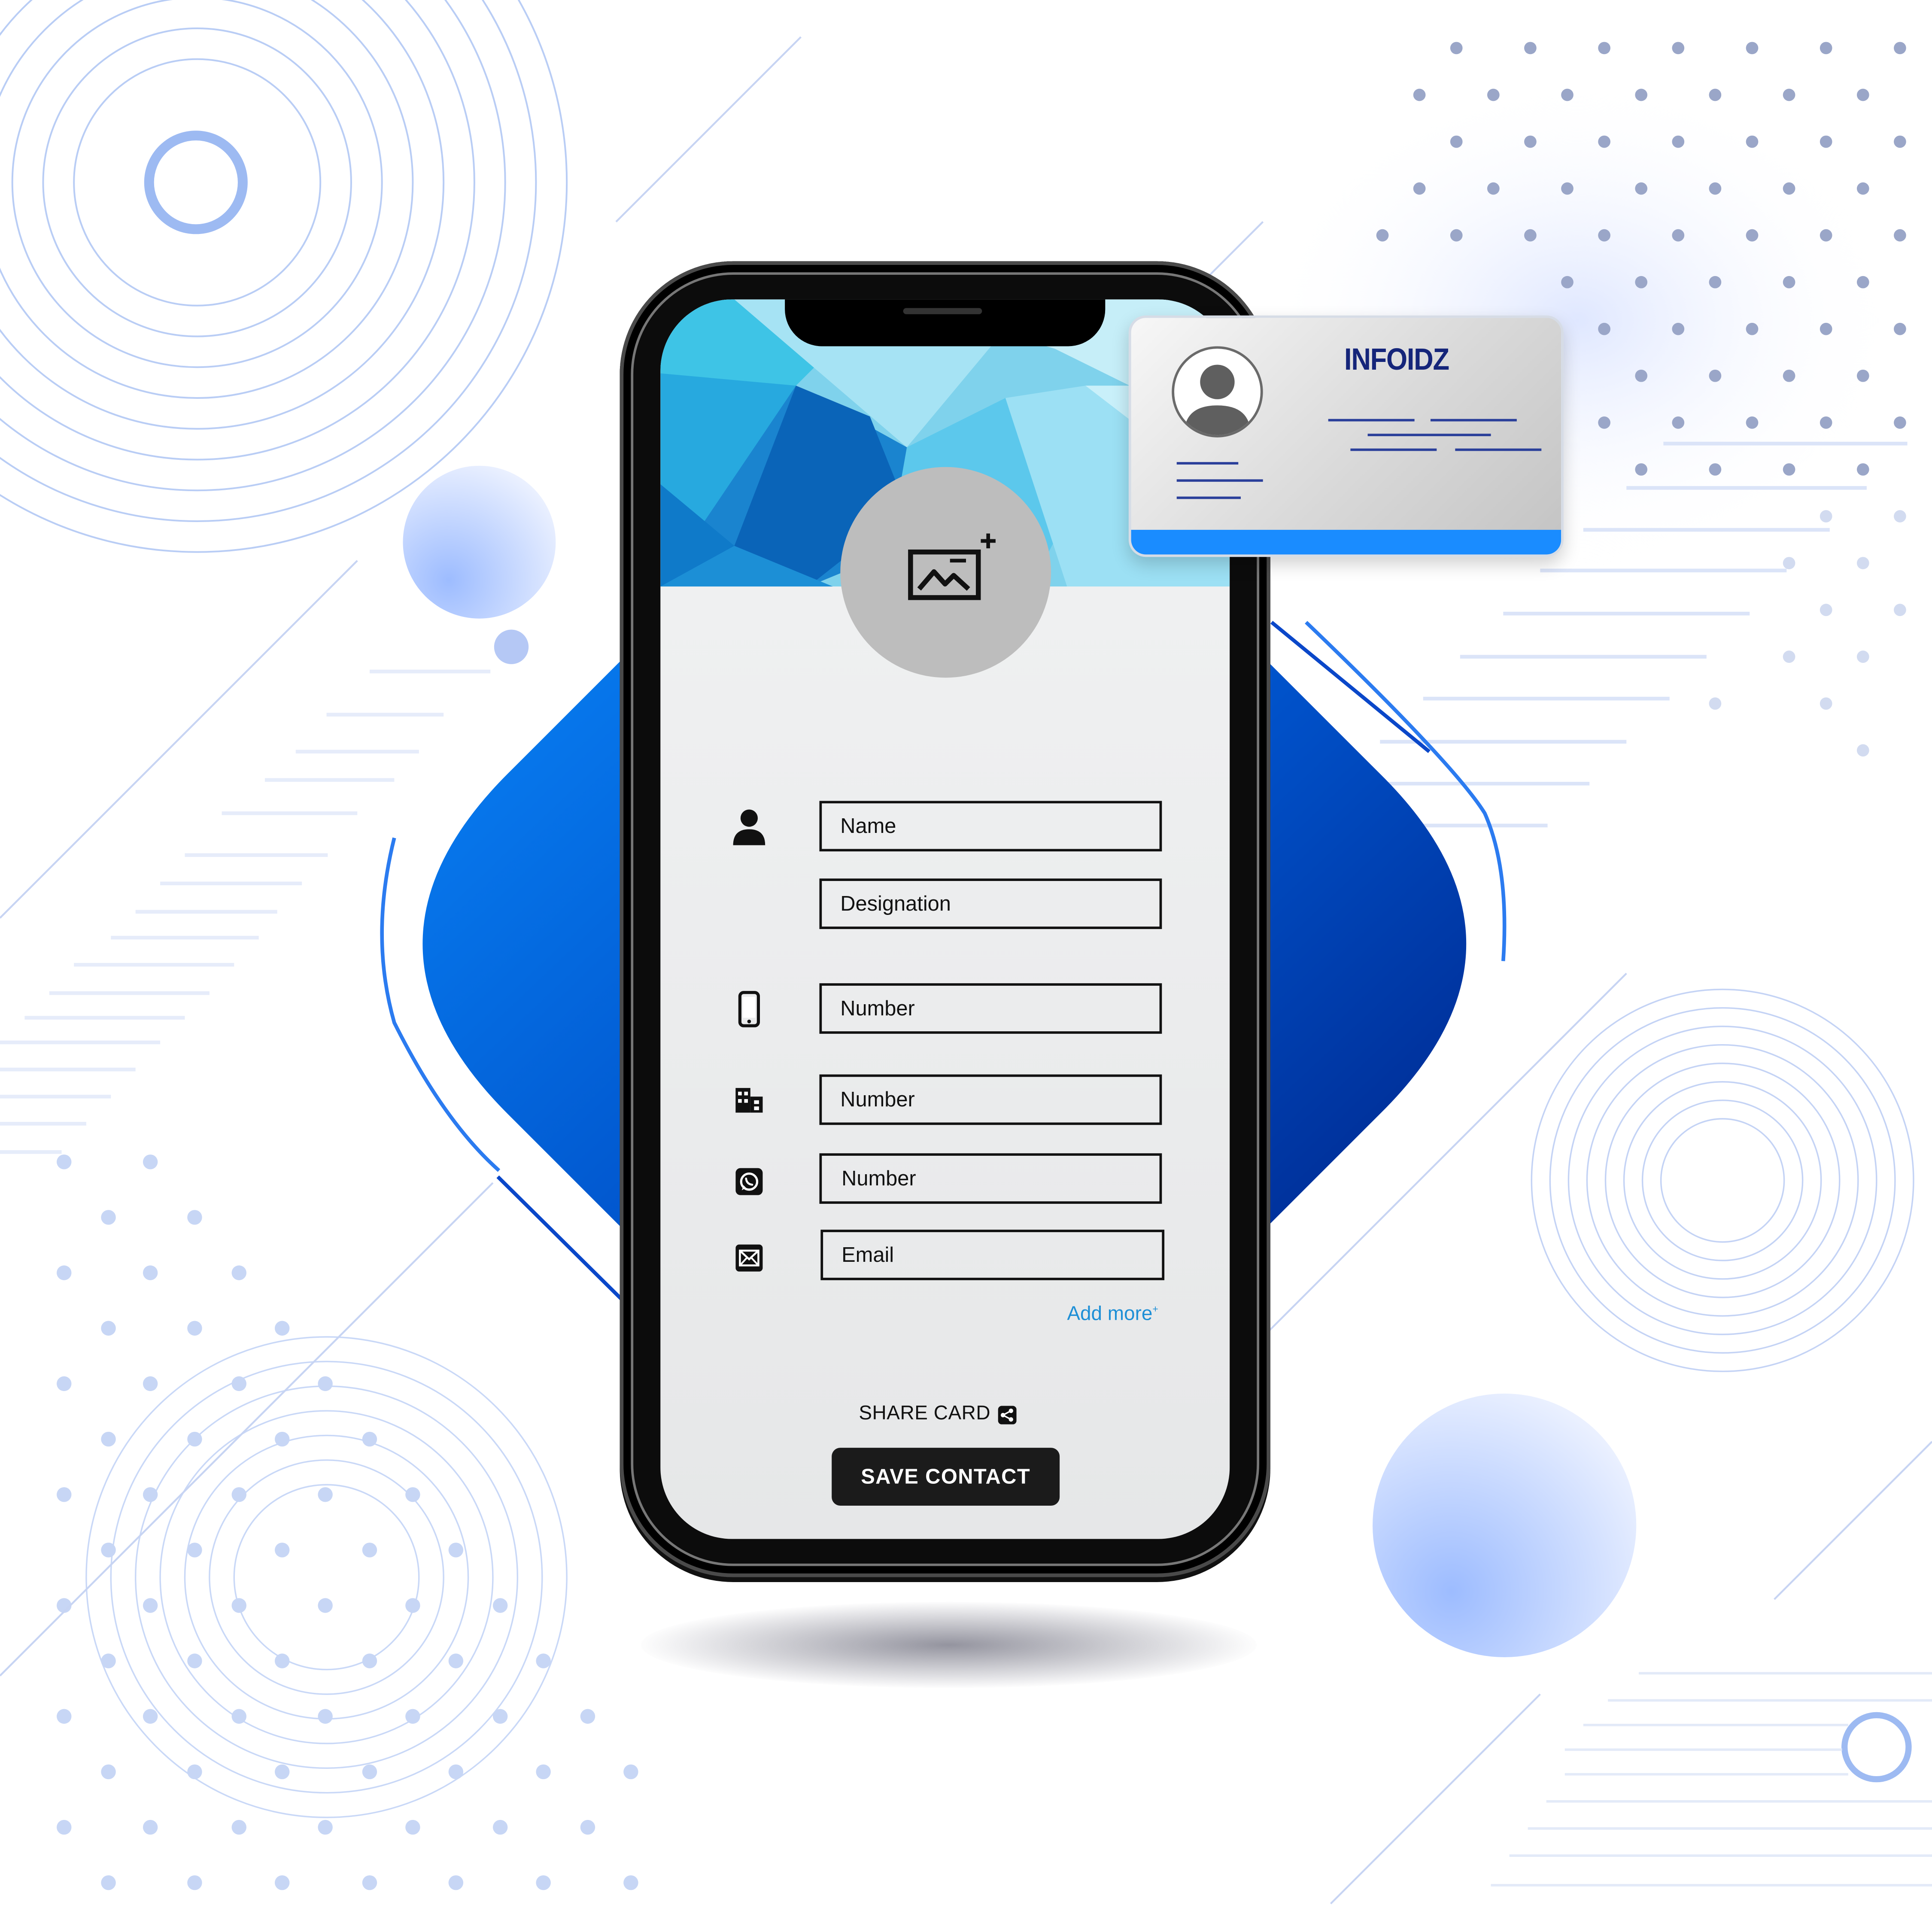 The width and height of the screenshot is (1932, 1932). What do you see at coordinates (952, 566) in the screenshot?
I see `add-image-icon` at bounding box center [952, 566].